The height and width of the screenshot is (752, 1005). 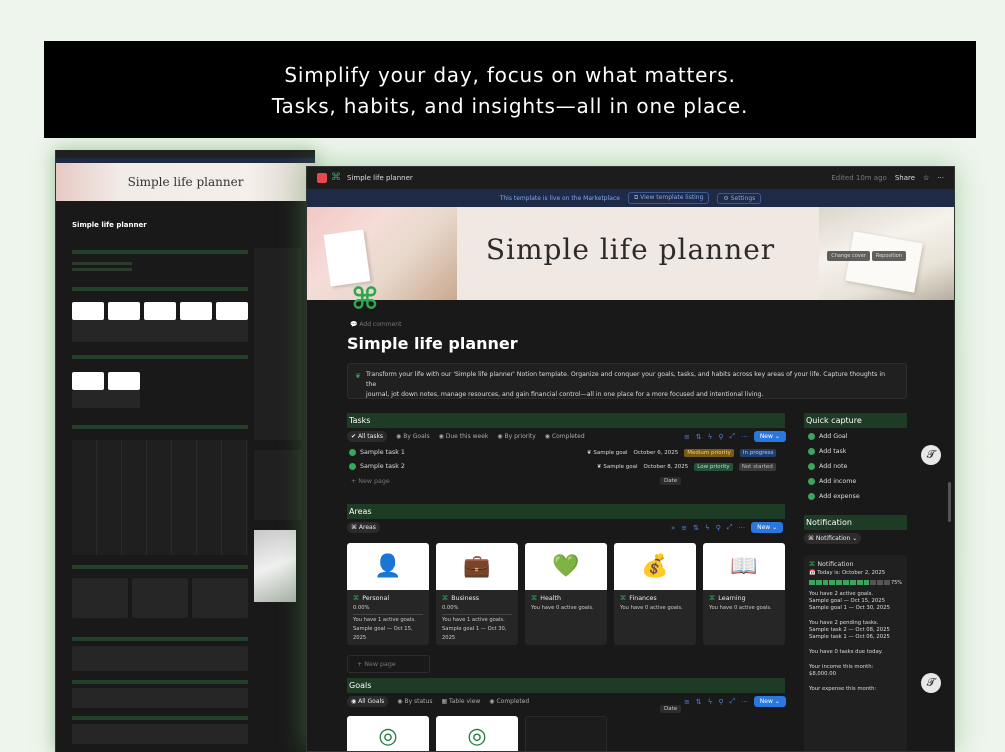 I want to click on settings-label: Settings, so click(x=743, y=198).